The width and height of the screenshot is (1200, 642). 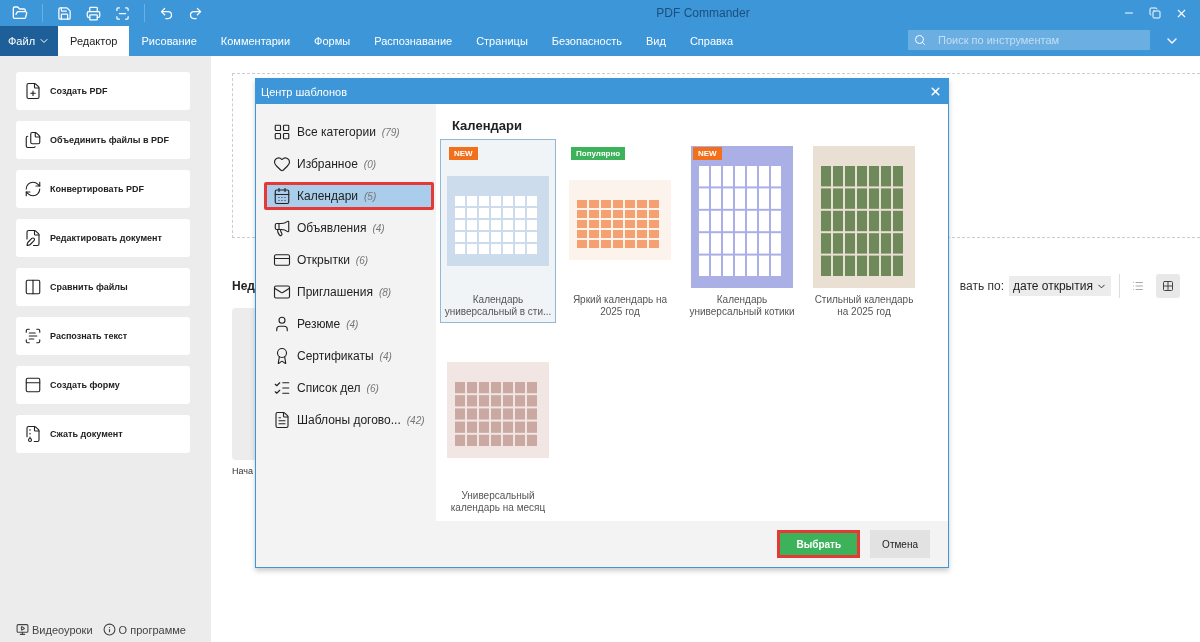 I want to click on category-item: Открытки (6), so click(x=349, y=260).